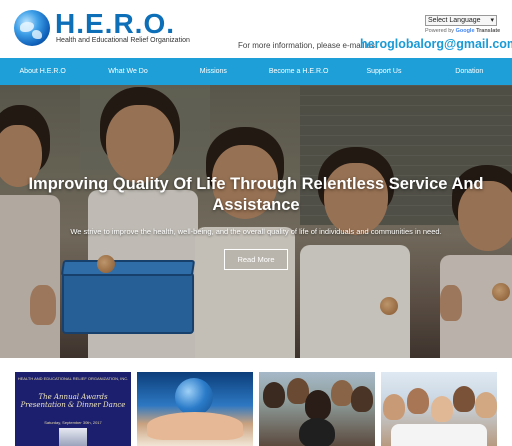 The width and height of the screenshot is (512, 446). Describe the element at coordinates (454, 20) in the screenshot. I see `language-select-label: Select Language` at that location.